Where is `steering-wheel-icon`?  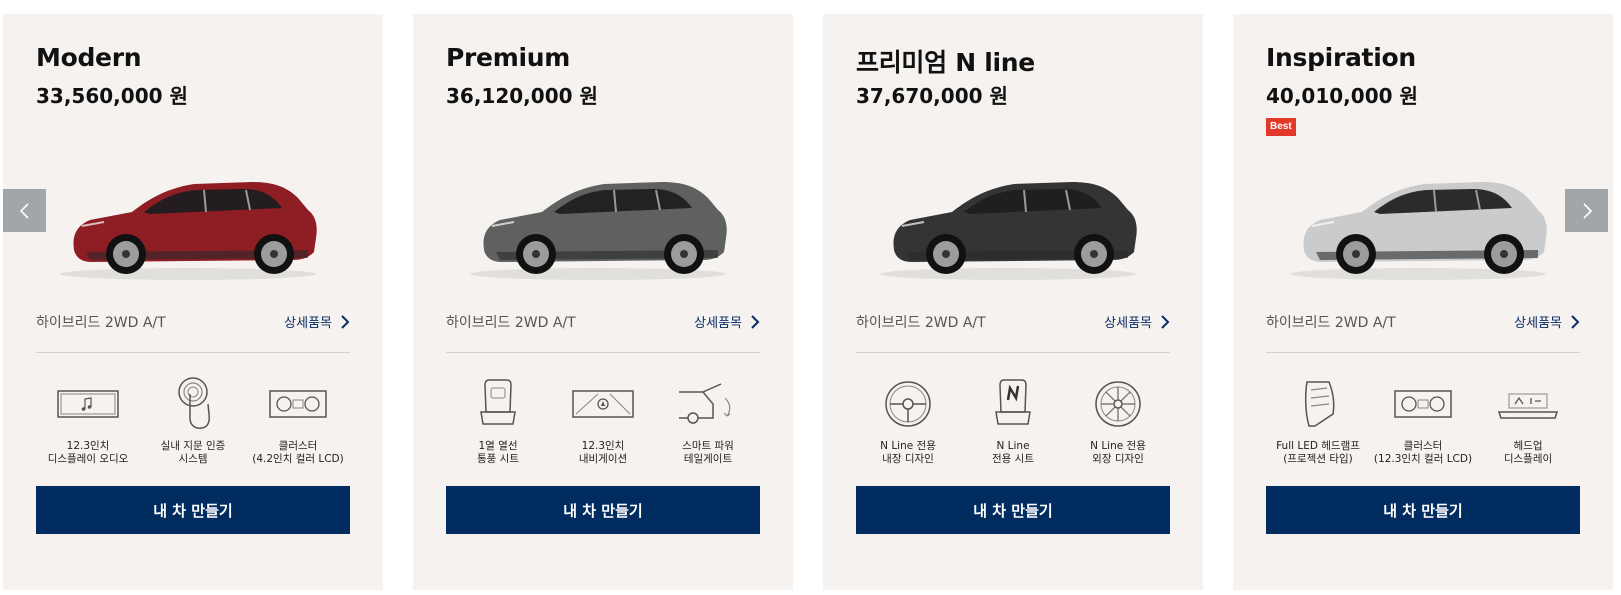
steering-wheel-icon is located at coordinates (908, 404).